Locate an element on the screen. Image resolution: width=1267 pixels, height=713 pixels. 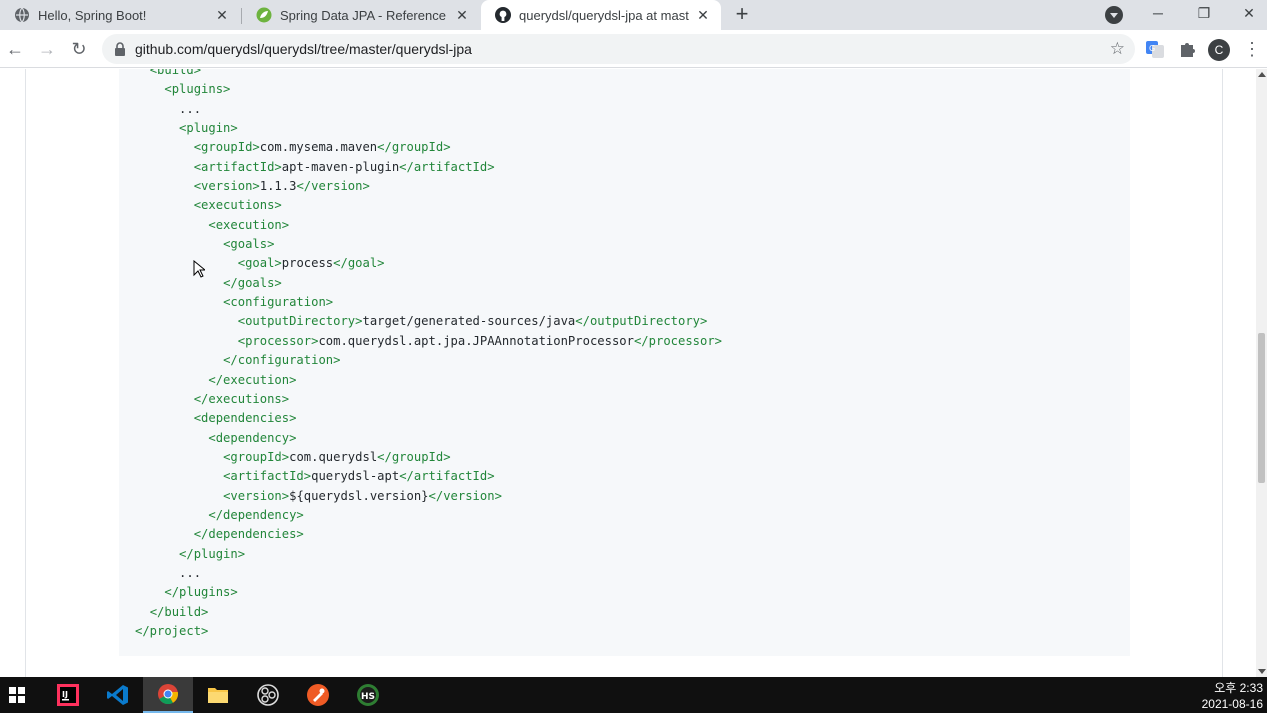
xml-text: querydsl-apt is located at coordinates (355, 476).